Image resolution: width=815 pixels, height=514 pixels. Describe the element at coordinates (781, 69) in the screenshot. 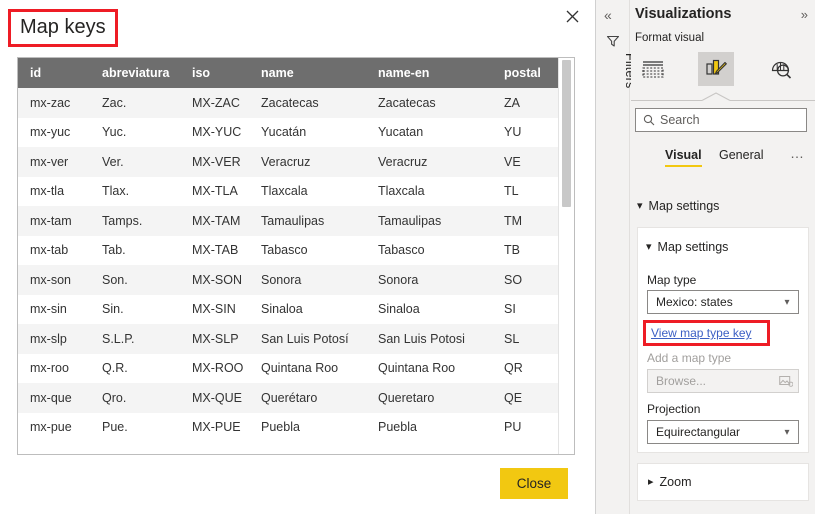

I see `analytics-magnifier-icon` at that location.